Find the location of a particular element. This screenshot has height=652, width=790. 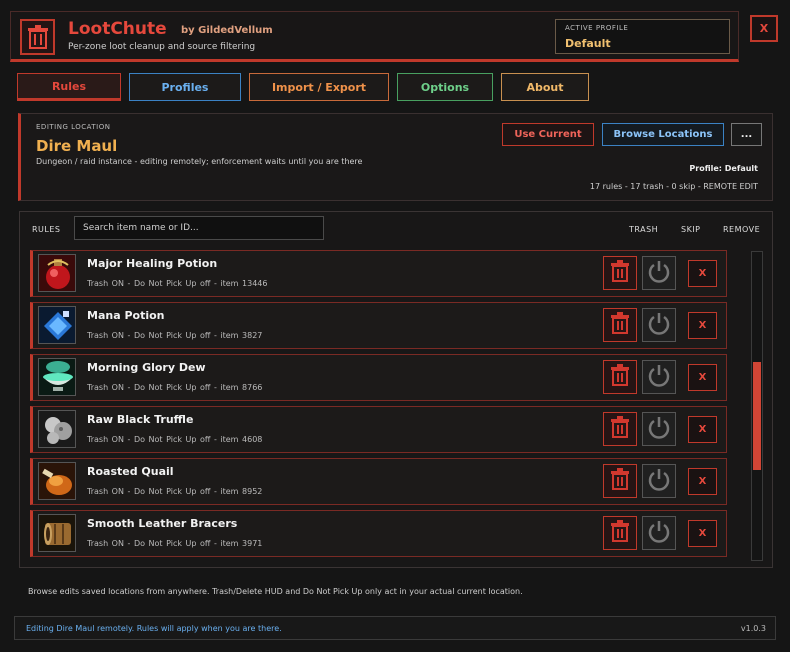

active-profile-box: ACTIVE PROFILE Default is located at coordinates (642, 36).